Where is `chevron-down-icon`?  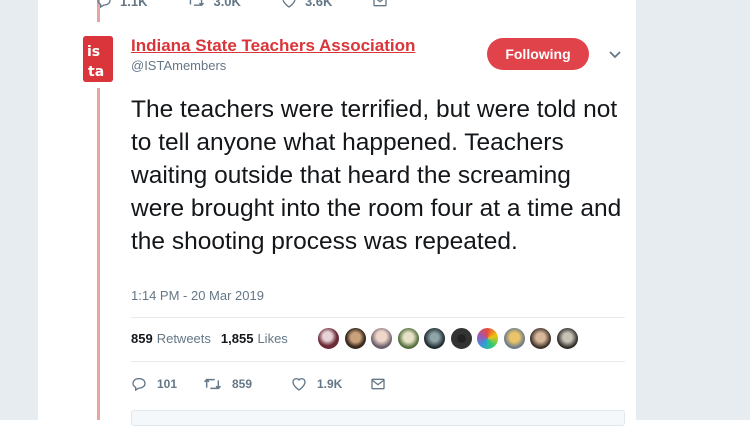
chevron-down-icon is located at coordinates (615, 55).